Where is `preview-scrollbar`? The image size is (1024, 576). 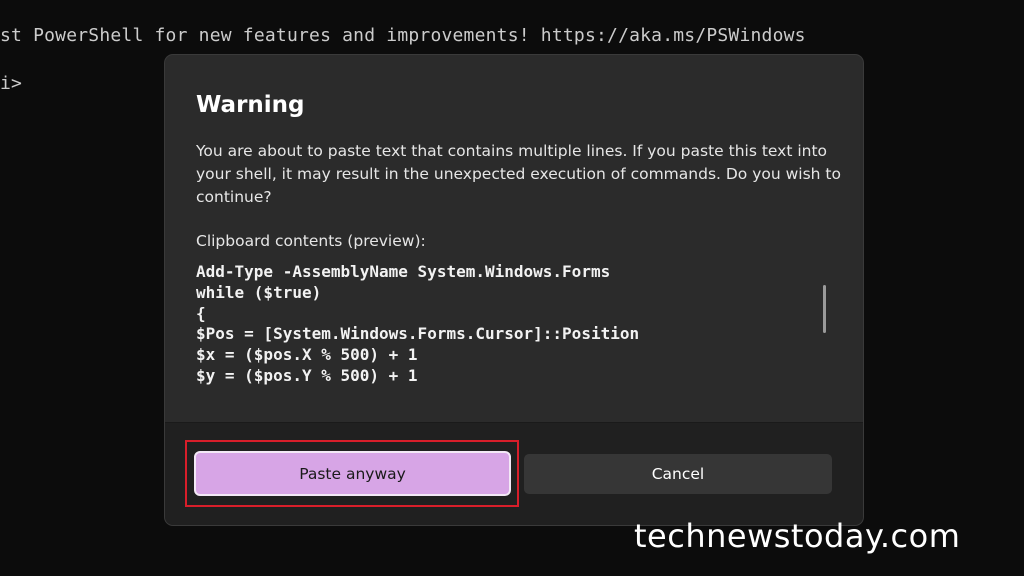 preview-scrollbar is located at coordinates (824, 309).